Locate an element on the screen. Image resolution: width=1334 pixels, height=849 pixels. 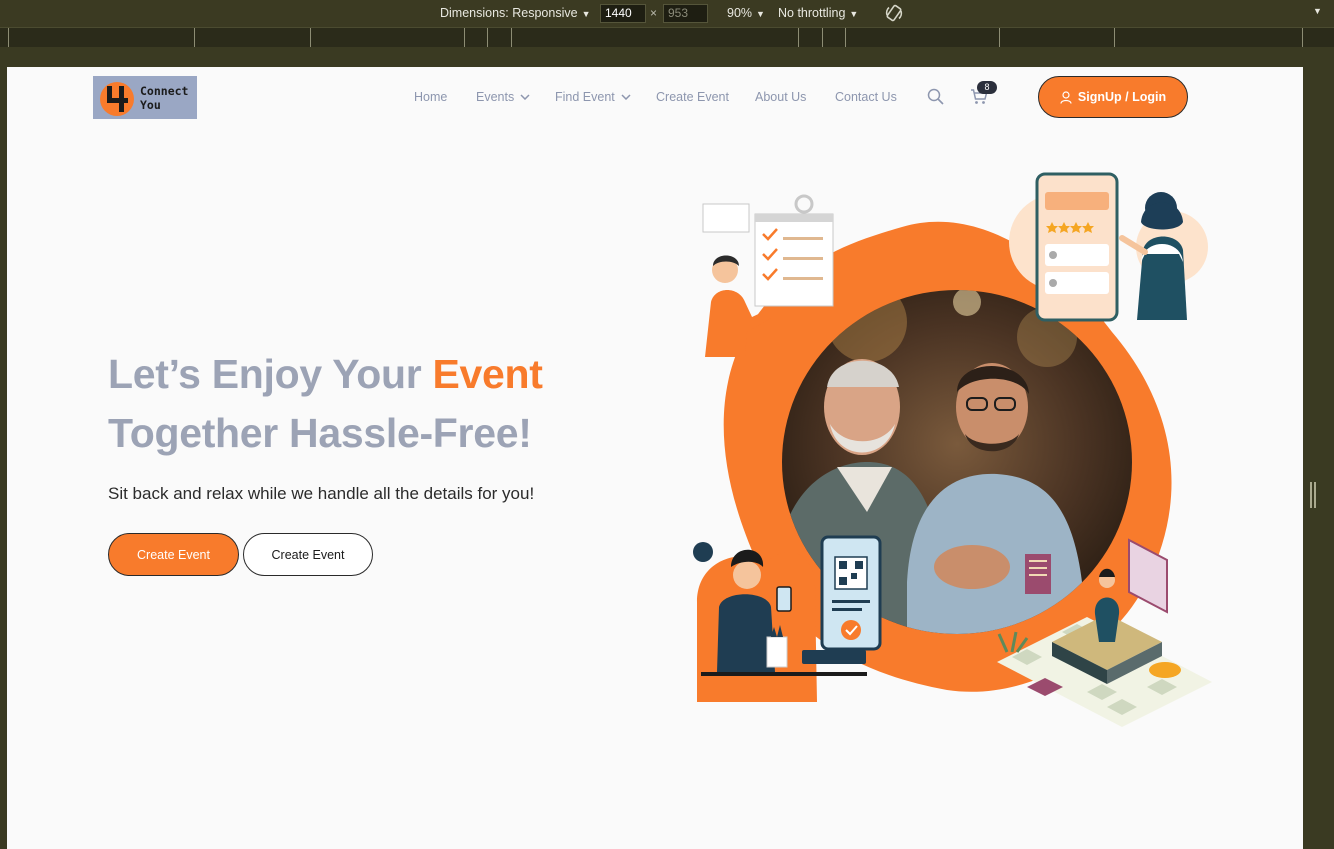
nav-events: Events is located at coordinates (503, 97).